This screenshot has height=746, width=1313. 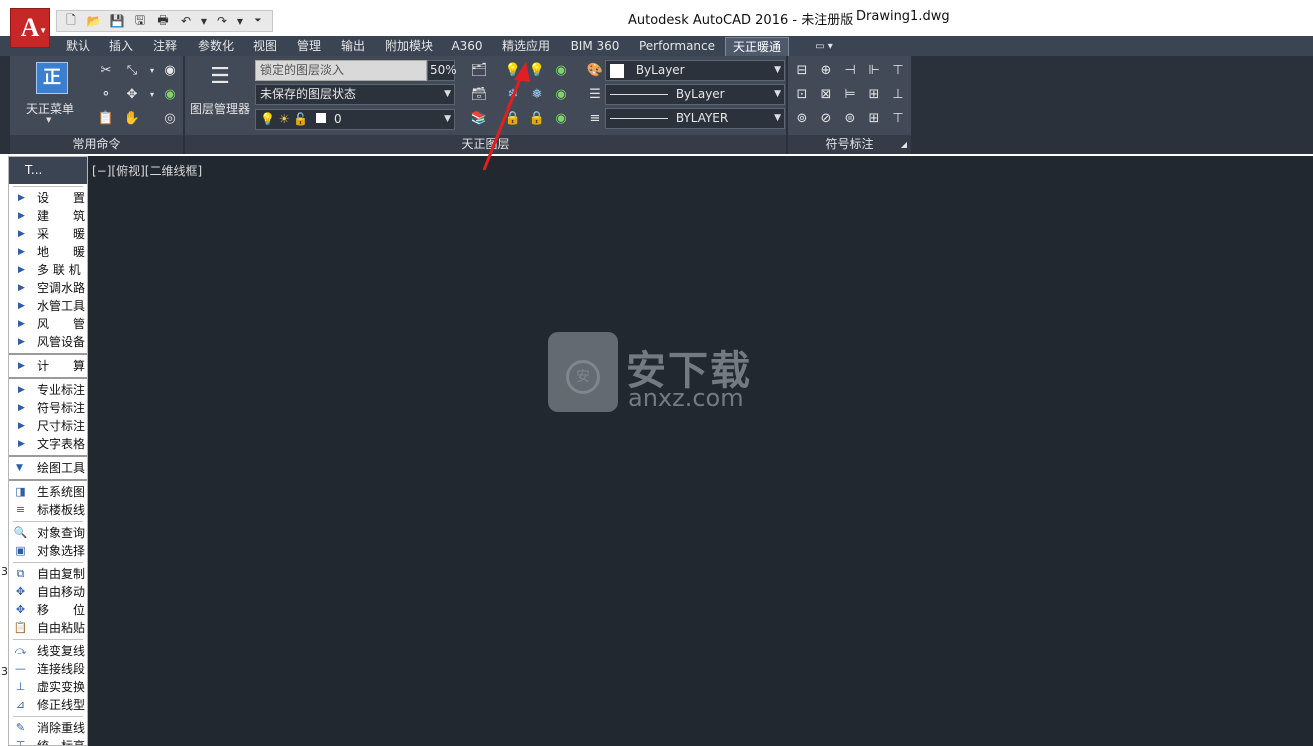 I want to click on undo-dropdown-icon: ▼, so click(x=204, y=21).